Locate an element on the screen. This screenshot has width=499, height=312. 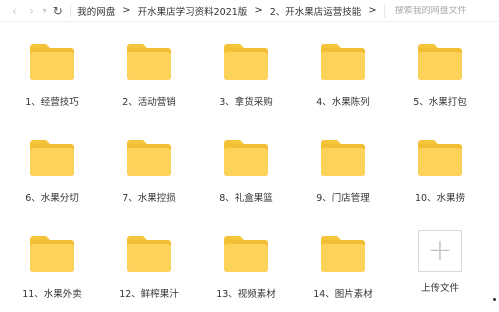
forward-button: › is located at coordinates (31, 11).